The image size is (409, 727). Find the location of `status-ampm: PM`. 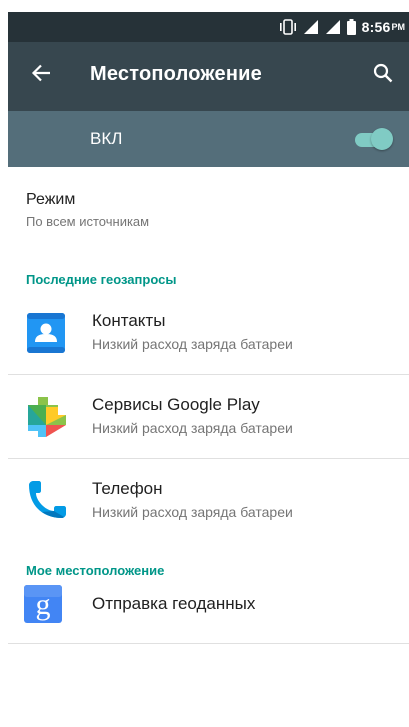

status-ampm: PM is located at coordinates (398, 27).